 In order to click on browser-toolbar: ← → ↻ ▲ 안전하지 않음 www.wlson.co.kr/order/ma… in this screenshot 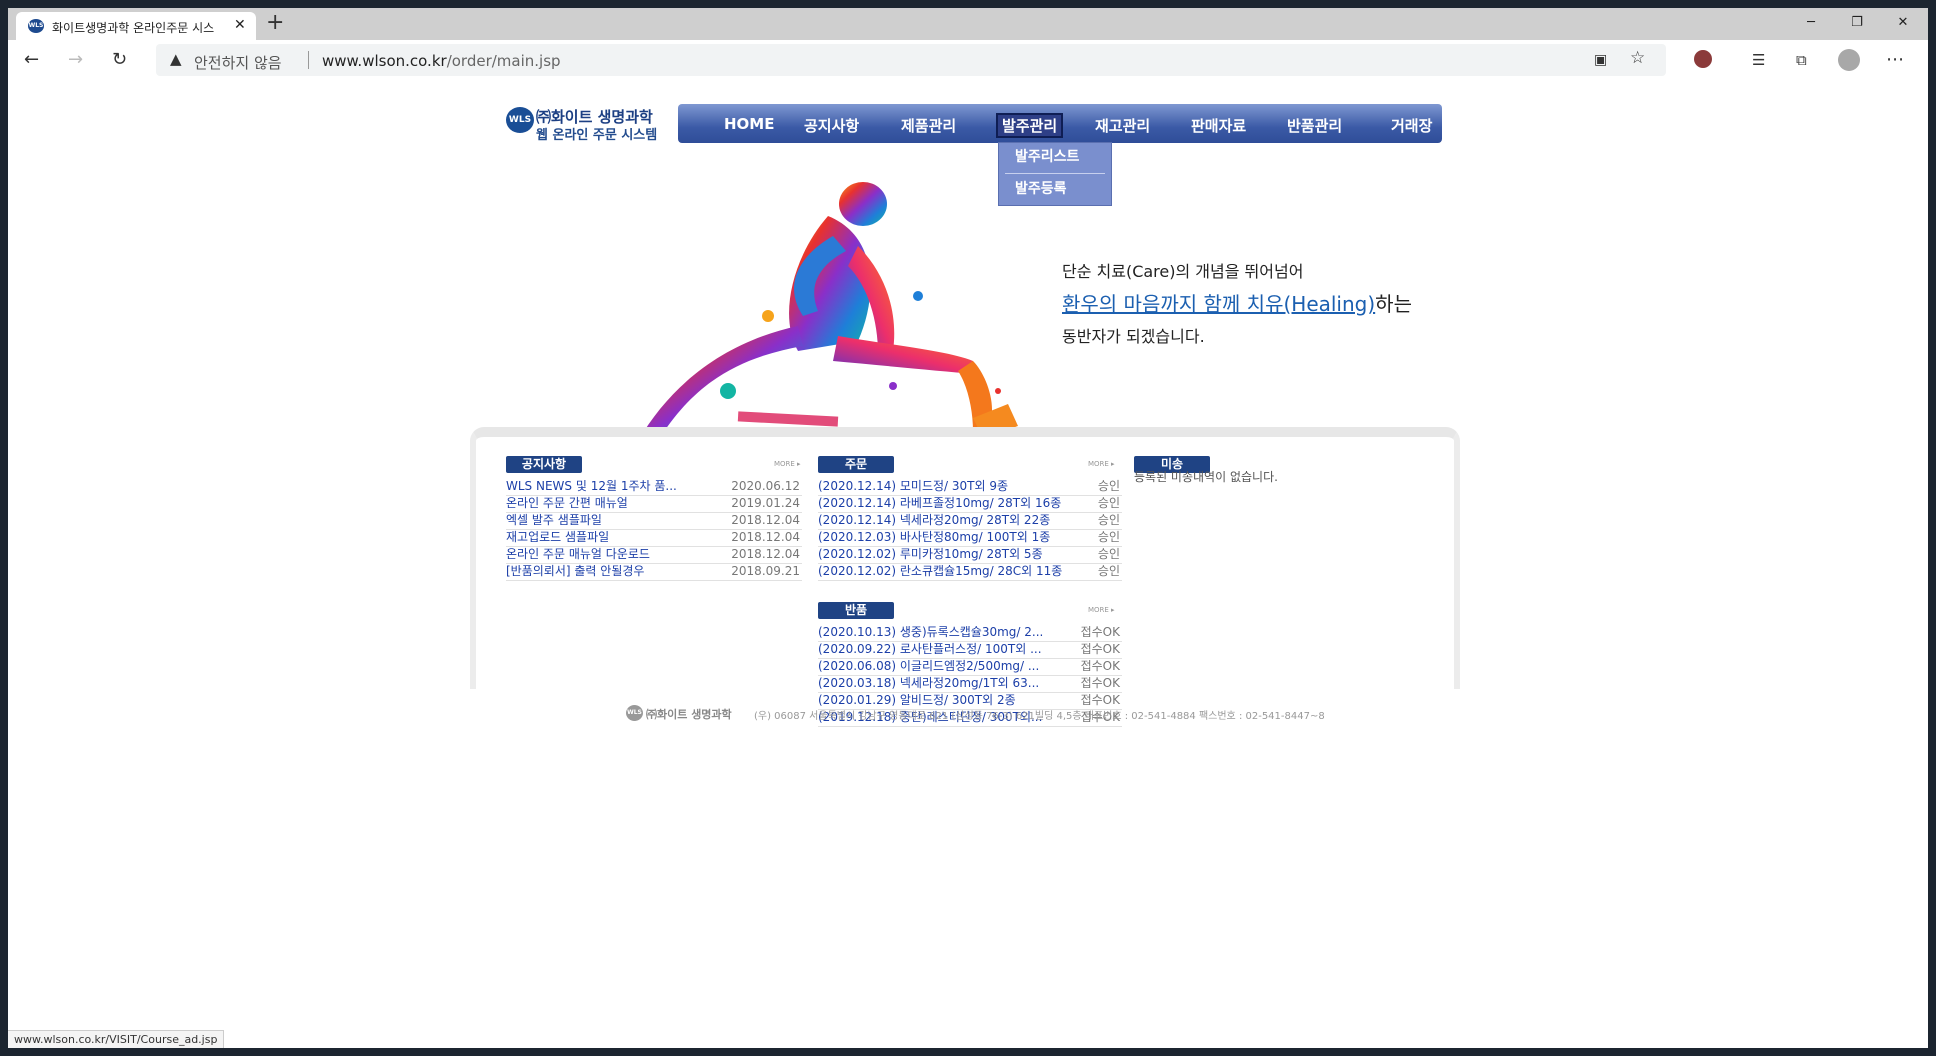, I will do `click(968, 60)`.